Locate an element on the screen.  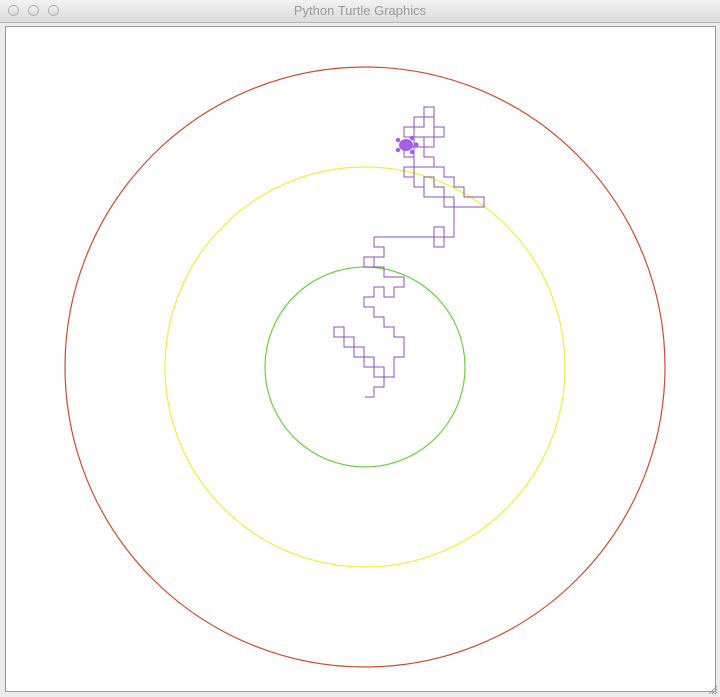
turtle-shell is located at coordinates (406, 145).